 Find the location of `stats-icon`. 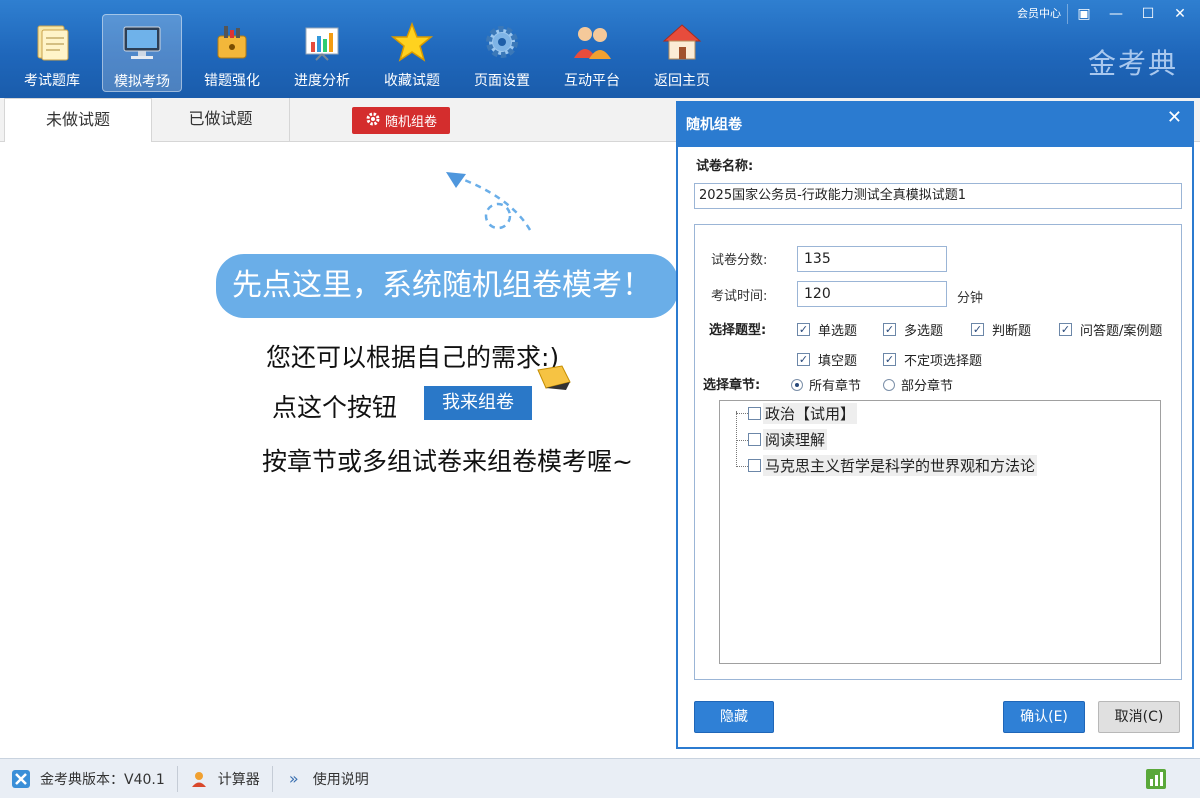

stats-icon is located at coordinates (1156, 779).